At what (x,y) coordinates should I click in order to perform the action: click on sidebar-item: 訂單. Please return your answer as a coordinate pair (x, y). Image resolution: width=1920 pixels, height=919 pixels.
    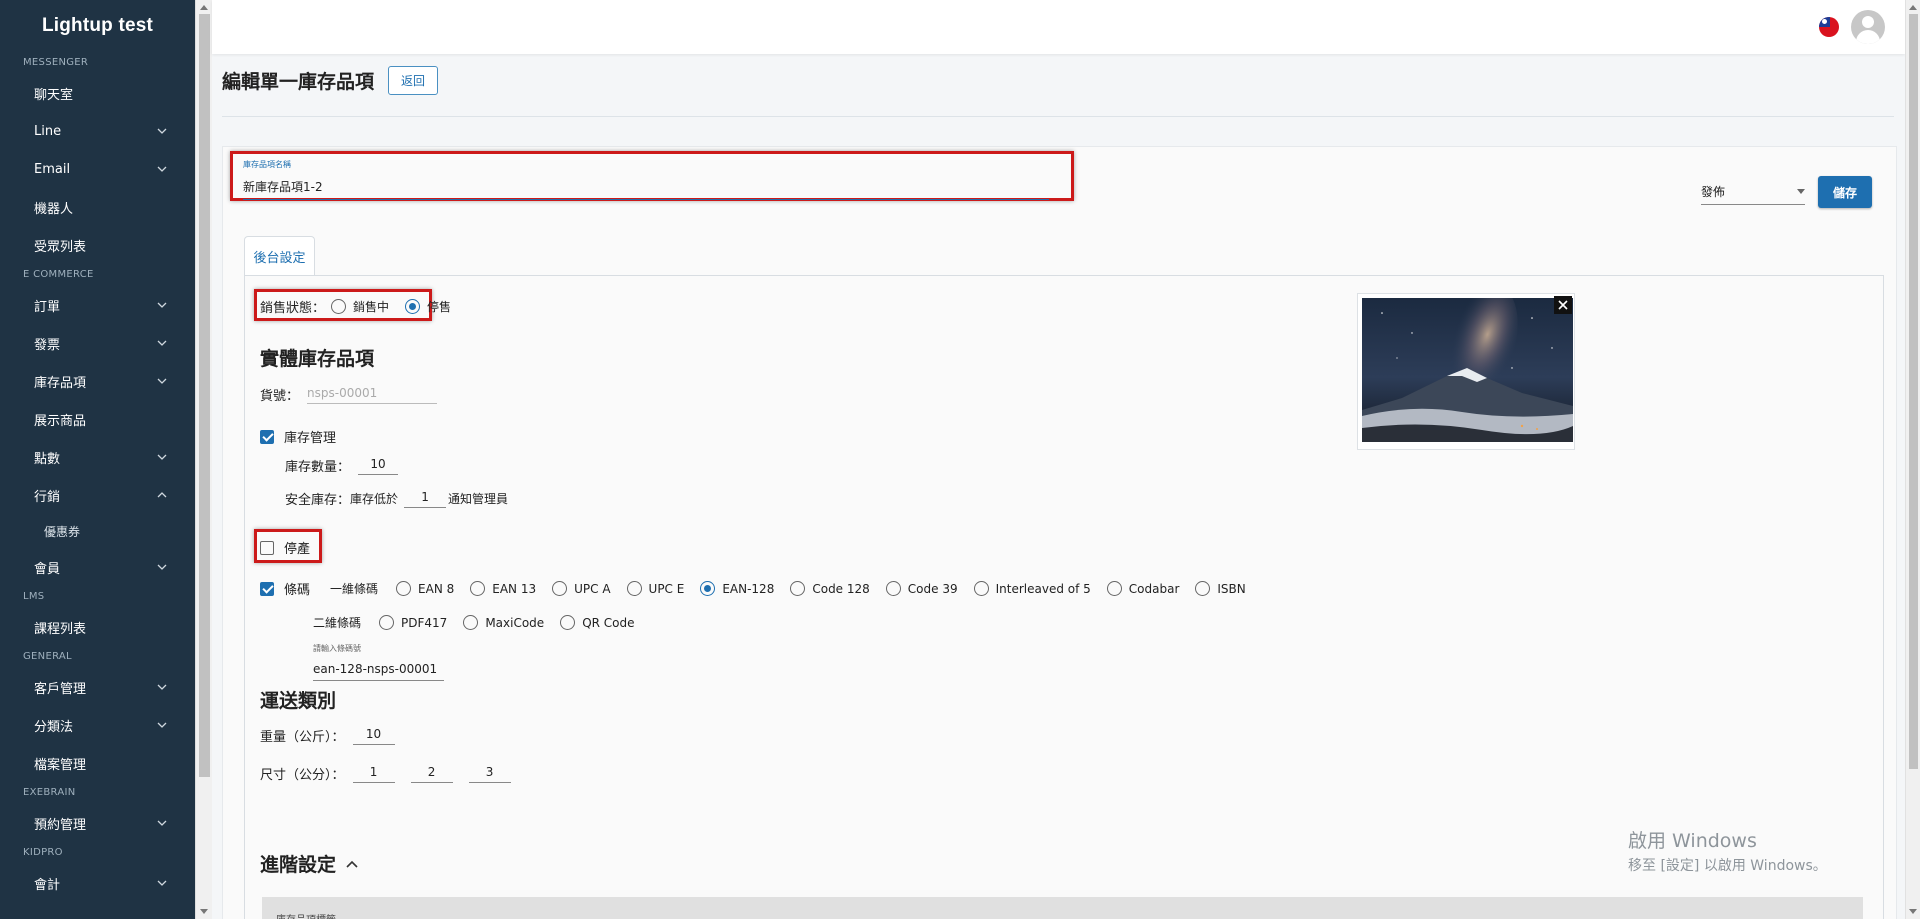
    Looking at the image, I should click on (97, 305).